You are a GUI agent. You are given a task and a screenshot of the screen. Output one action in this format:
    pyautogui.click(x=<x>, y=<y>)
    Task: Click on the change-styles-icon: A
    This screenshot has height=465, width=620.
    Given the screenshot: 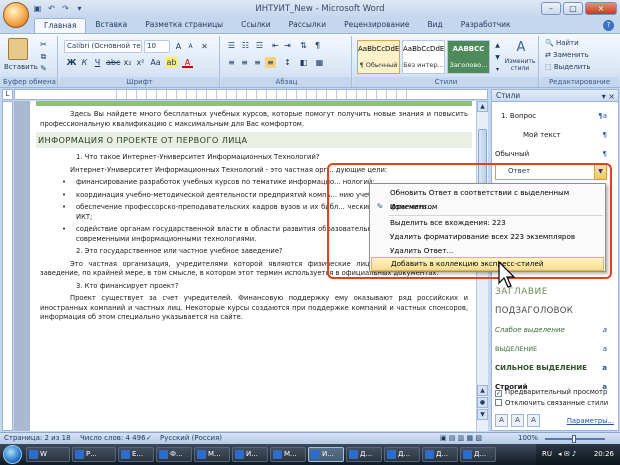 What is the action you would take?
    pyautogui.click(x=521, y=49)
    